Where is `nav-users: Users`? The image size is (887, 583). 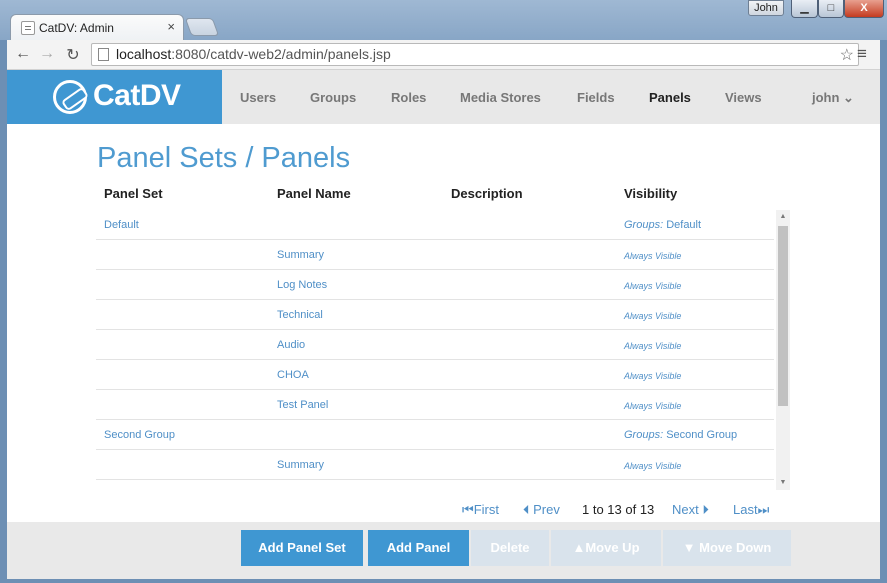 nav-users: Users is located at coordinates (258, 97).